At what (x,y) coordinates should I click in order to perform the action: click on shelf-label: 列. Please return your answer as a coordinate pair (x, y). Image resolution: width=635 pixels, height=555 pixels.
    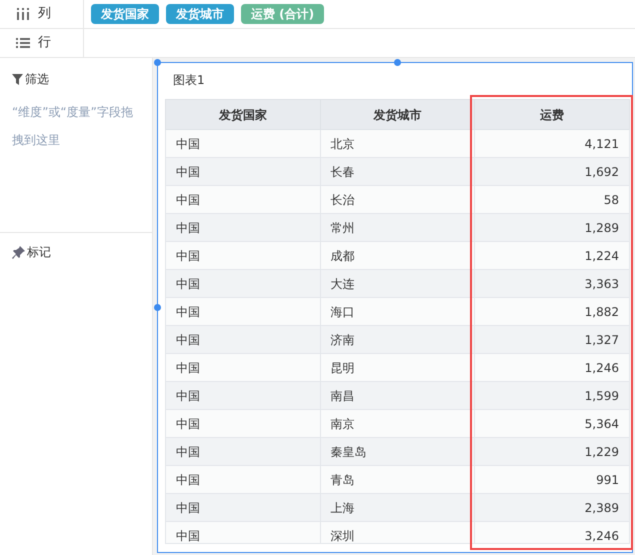
    Looking at the image, I should click on (44, 14).